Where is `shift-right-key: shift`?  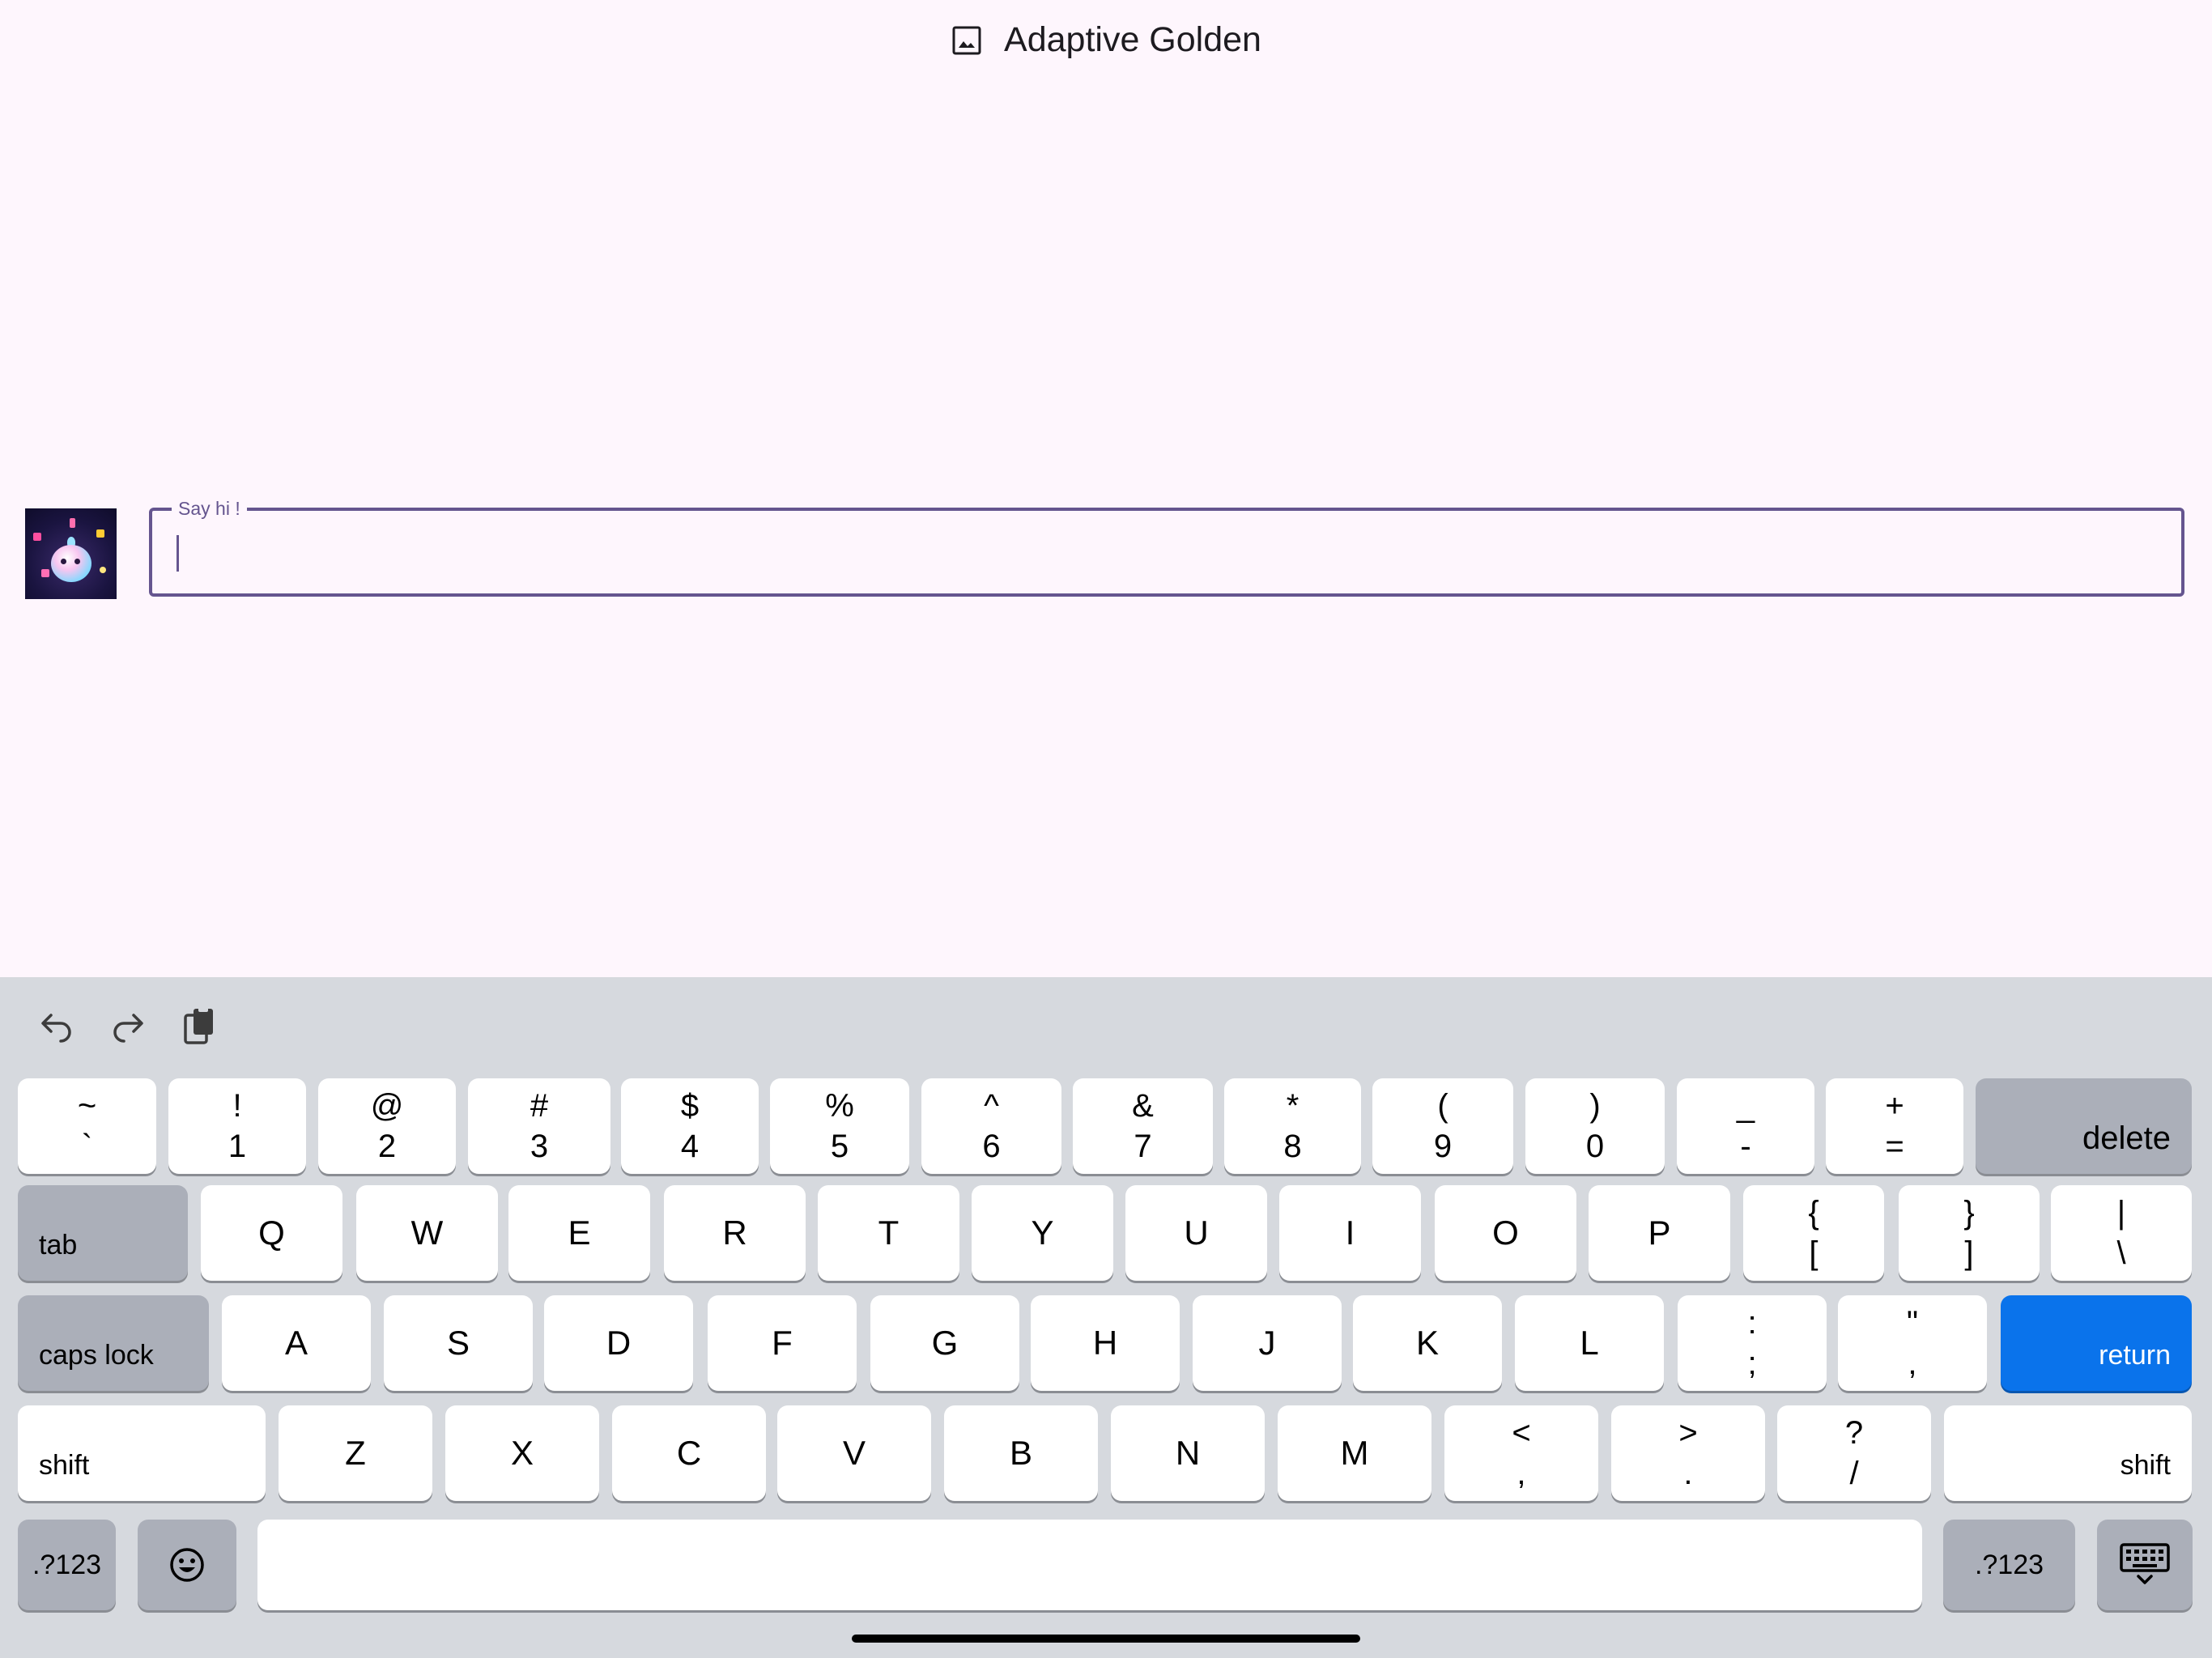 shift-right-key: shift is located at coordinates (2068, 1453).